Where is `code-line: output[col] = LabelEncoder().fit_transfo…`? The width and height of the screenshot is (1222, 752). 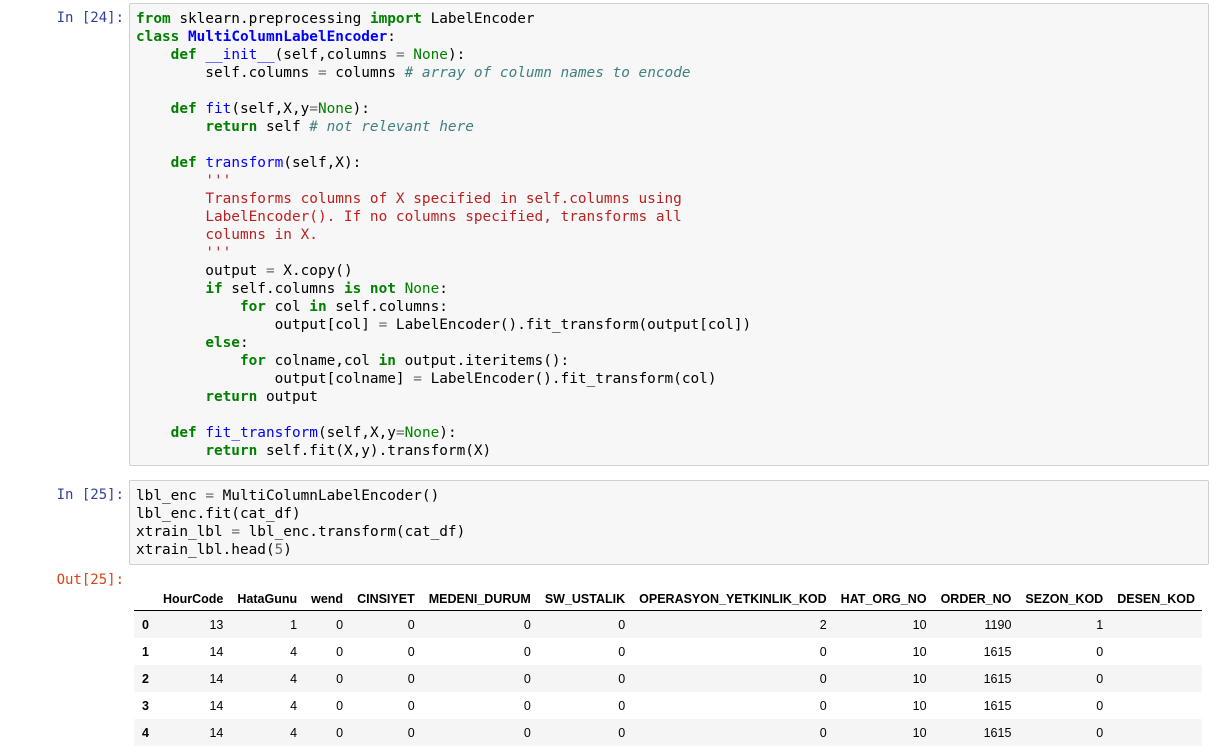
code-line: output[col] = LabelEncoder().fit_transfo… is located at coordinates (444, 325).